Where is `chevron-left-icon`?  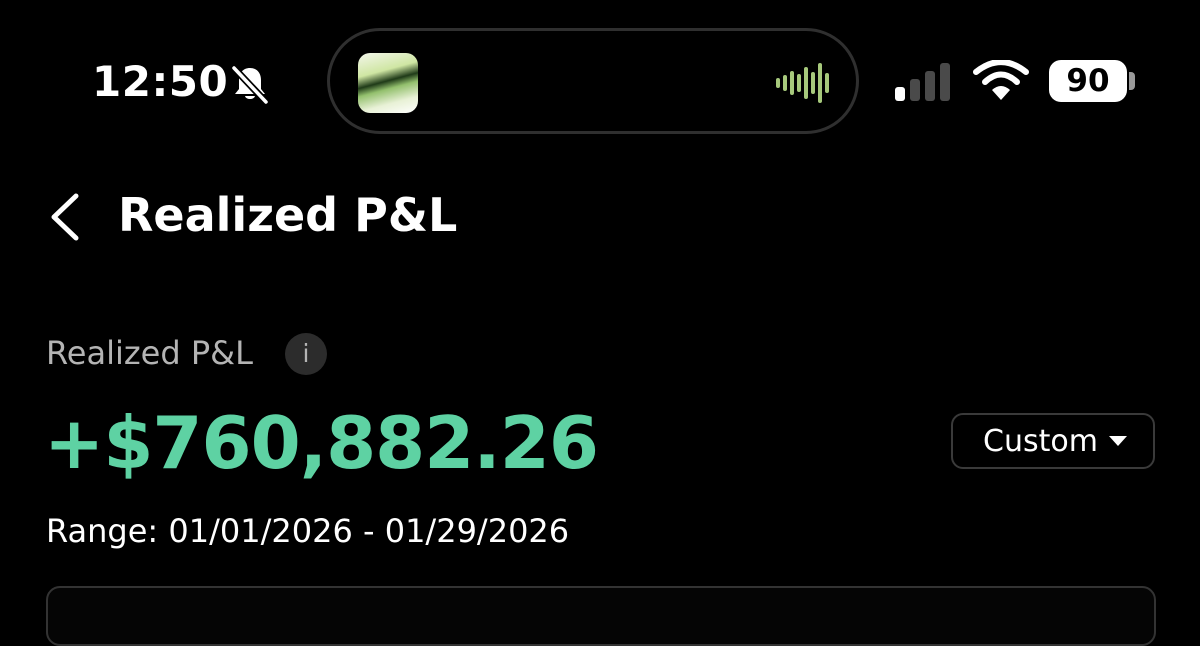 chevron-left-icon is located at coordinates (66, 217).